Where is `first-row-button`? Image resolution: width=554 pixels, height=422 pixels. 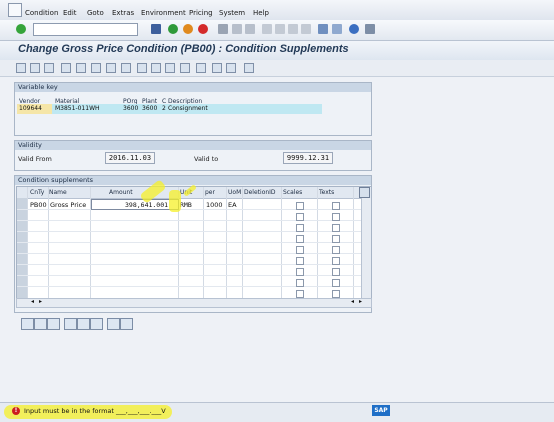
first-row-button is located at coordinates (113, 324).